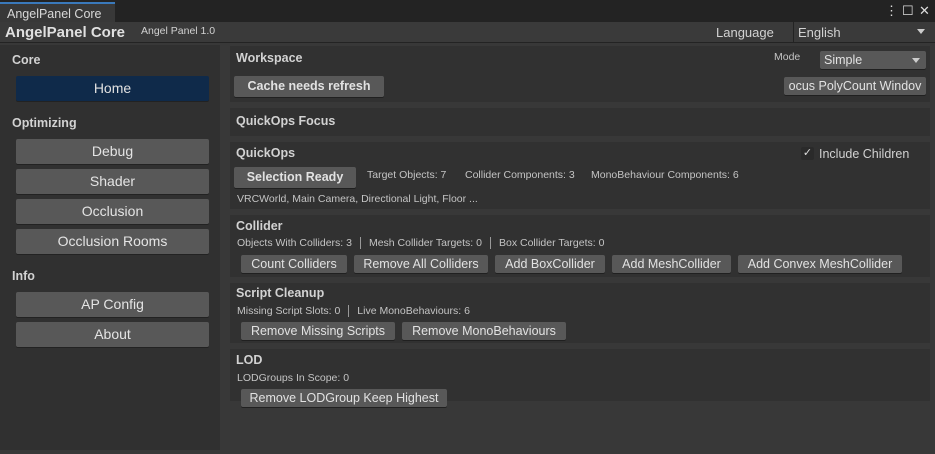  Describe the element at coordinates (908, 11) in the screenshot. I see `maximize-icon: ☐` at that location.